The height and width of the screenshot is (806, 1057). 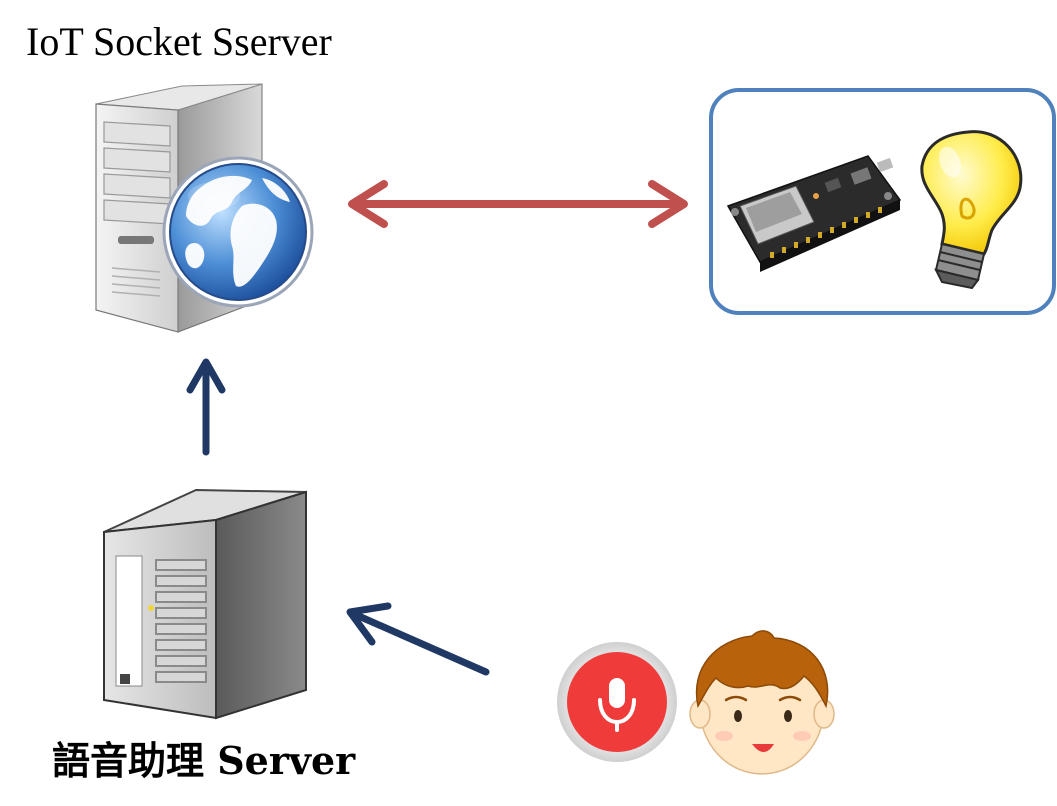 What do you see at coordinates (518, 204) in the screenshot?
I see `bidirectional-arrow` at bounding box center [518, 204].